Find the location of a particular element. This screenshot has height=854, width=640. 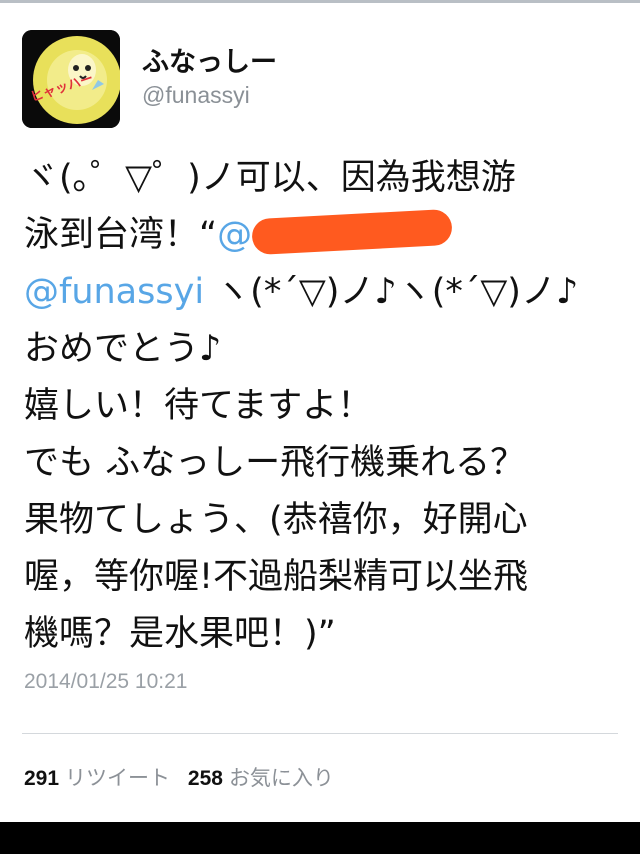

display-name: ふなっしー is located at coordinates (209, 59).